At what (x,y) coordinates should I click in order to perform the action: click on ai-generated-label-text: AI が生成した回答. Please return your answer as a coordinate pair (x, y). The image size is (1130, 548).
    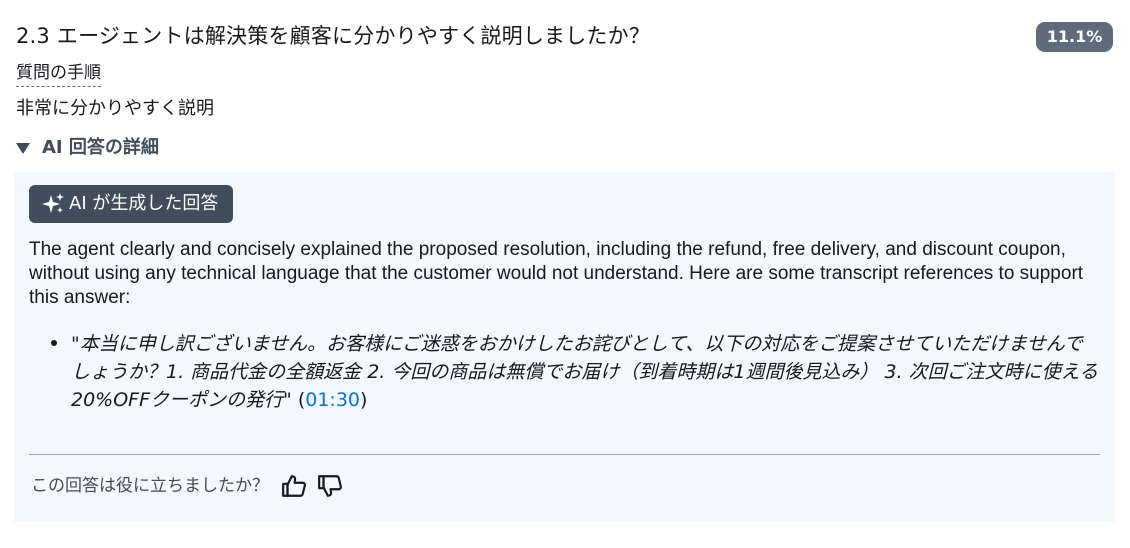
    Looking at the image, I should click on (144, 203).